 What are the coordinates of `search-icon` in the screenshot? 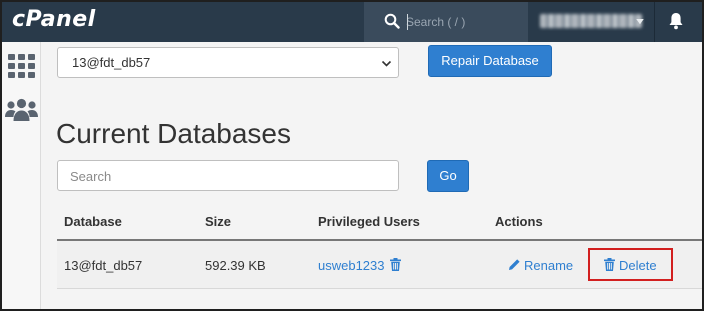 It's located at (392, 21).